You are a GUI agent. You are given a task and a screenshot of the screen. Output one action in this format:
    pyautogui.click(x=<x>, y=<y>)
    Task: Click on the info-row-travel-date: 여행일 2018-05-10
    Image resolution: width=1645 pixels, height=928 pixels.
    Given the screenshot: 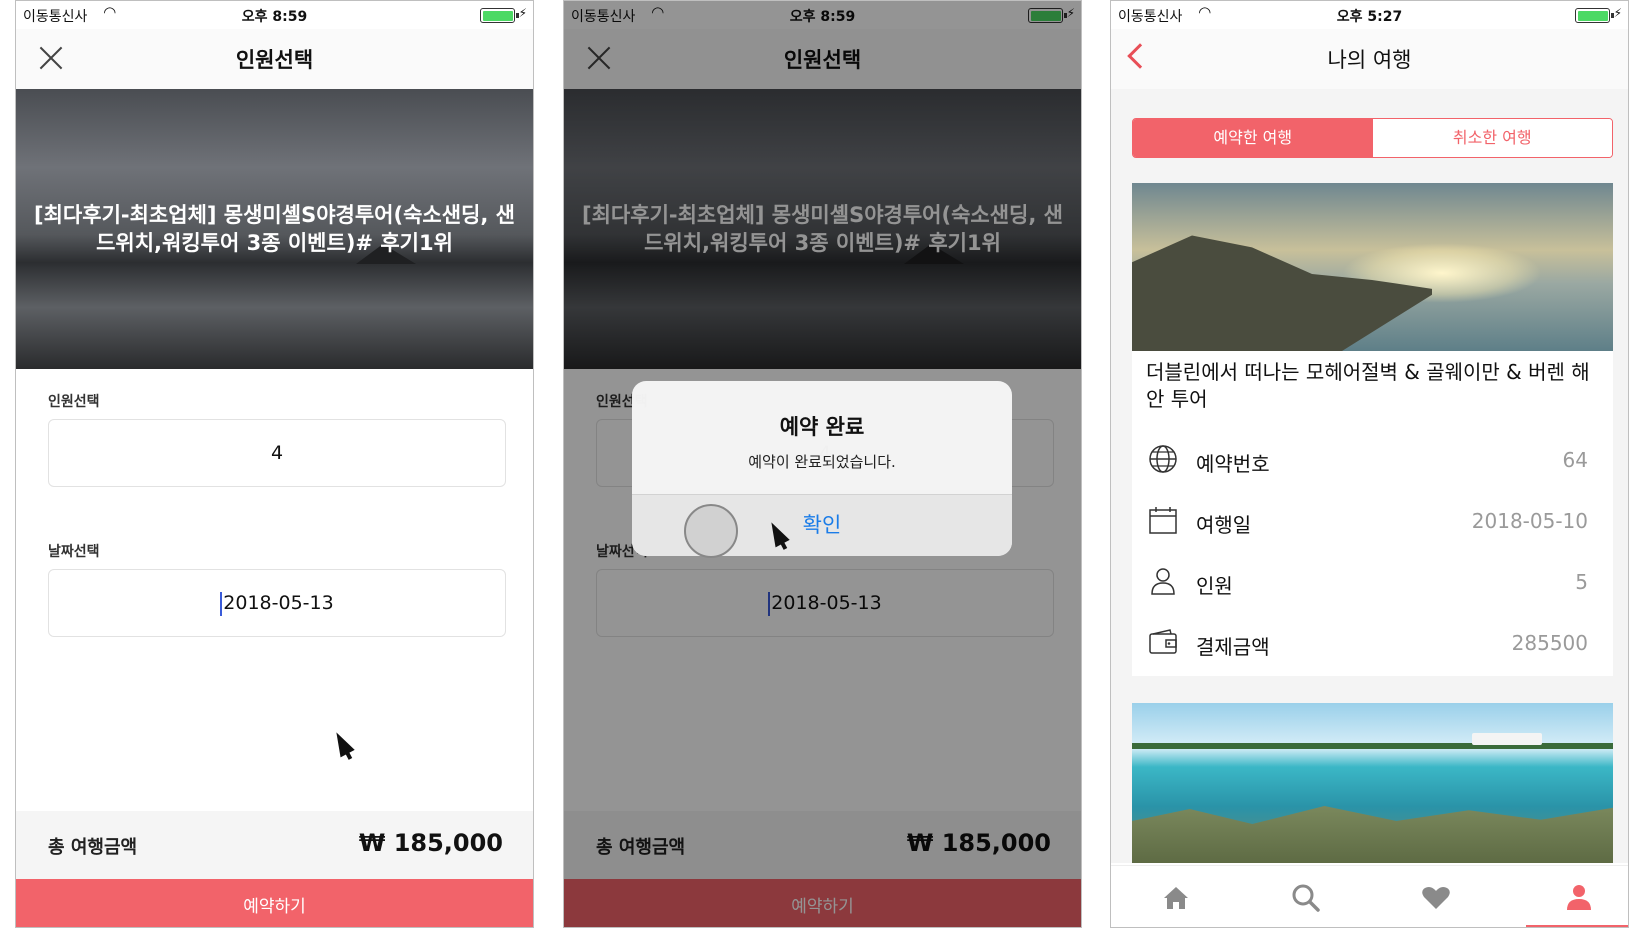 What is the action you would take?
    pyautogui.click(x=1372, y=521)
    